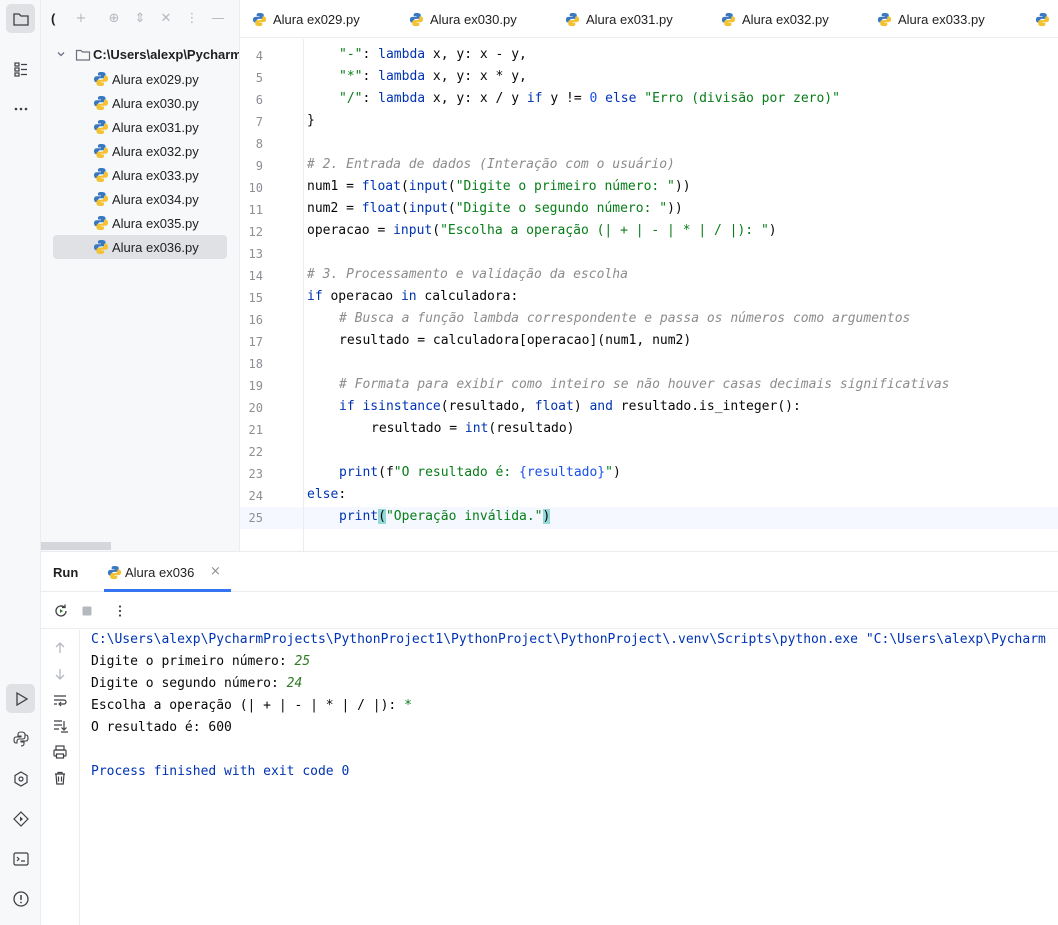 Image resolution: width=1058 pixels, height=925 pixels. I want to click on console-actions, so click(60, 777).